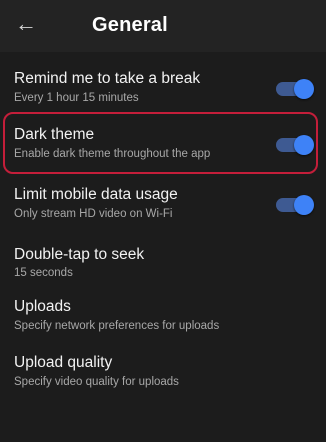  I want to click on setting-title: Upload quality, so click(63, 362).